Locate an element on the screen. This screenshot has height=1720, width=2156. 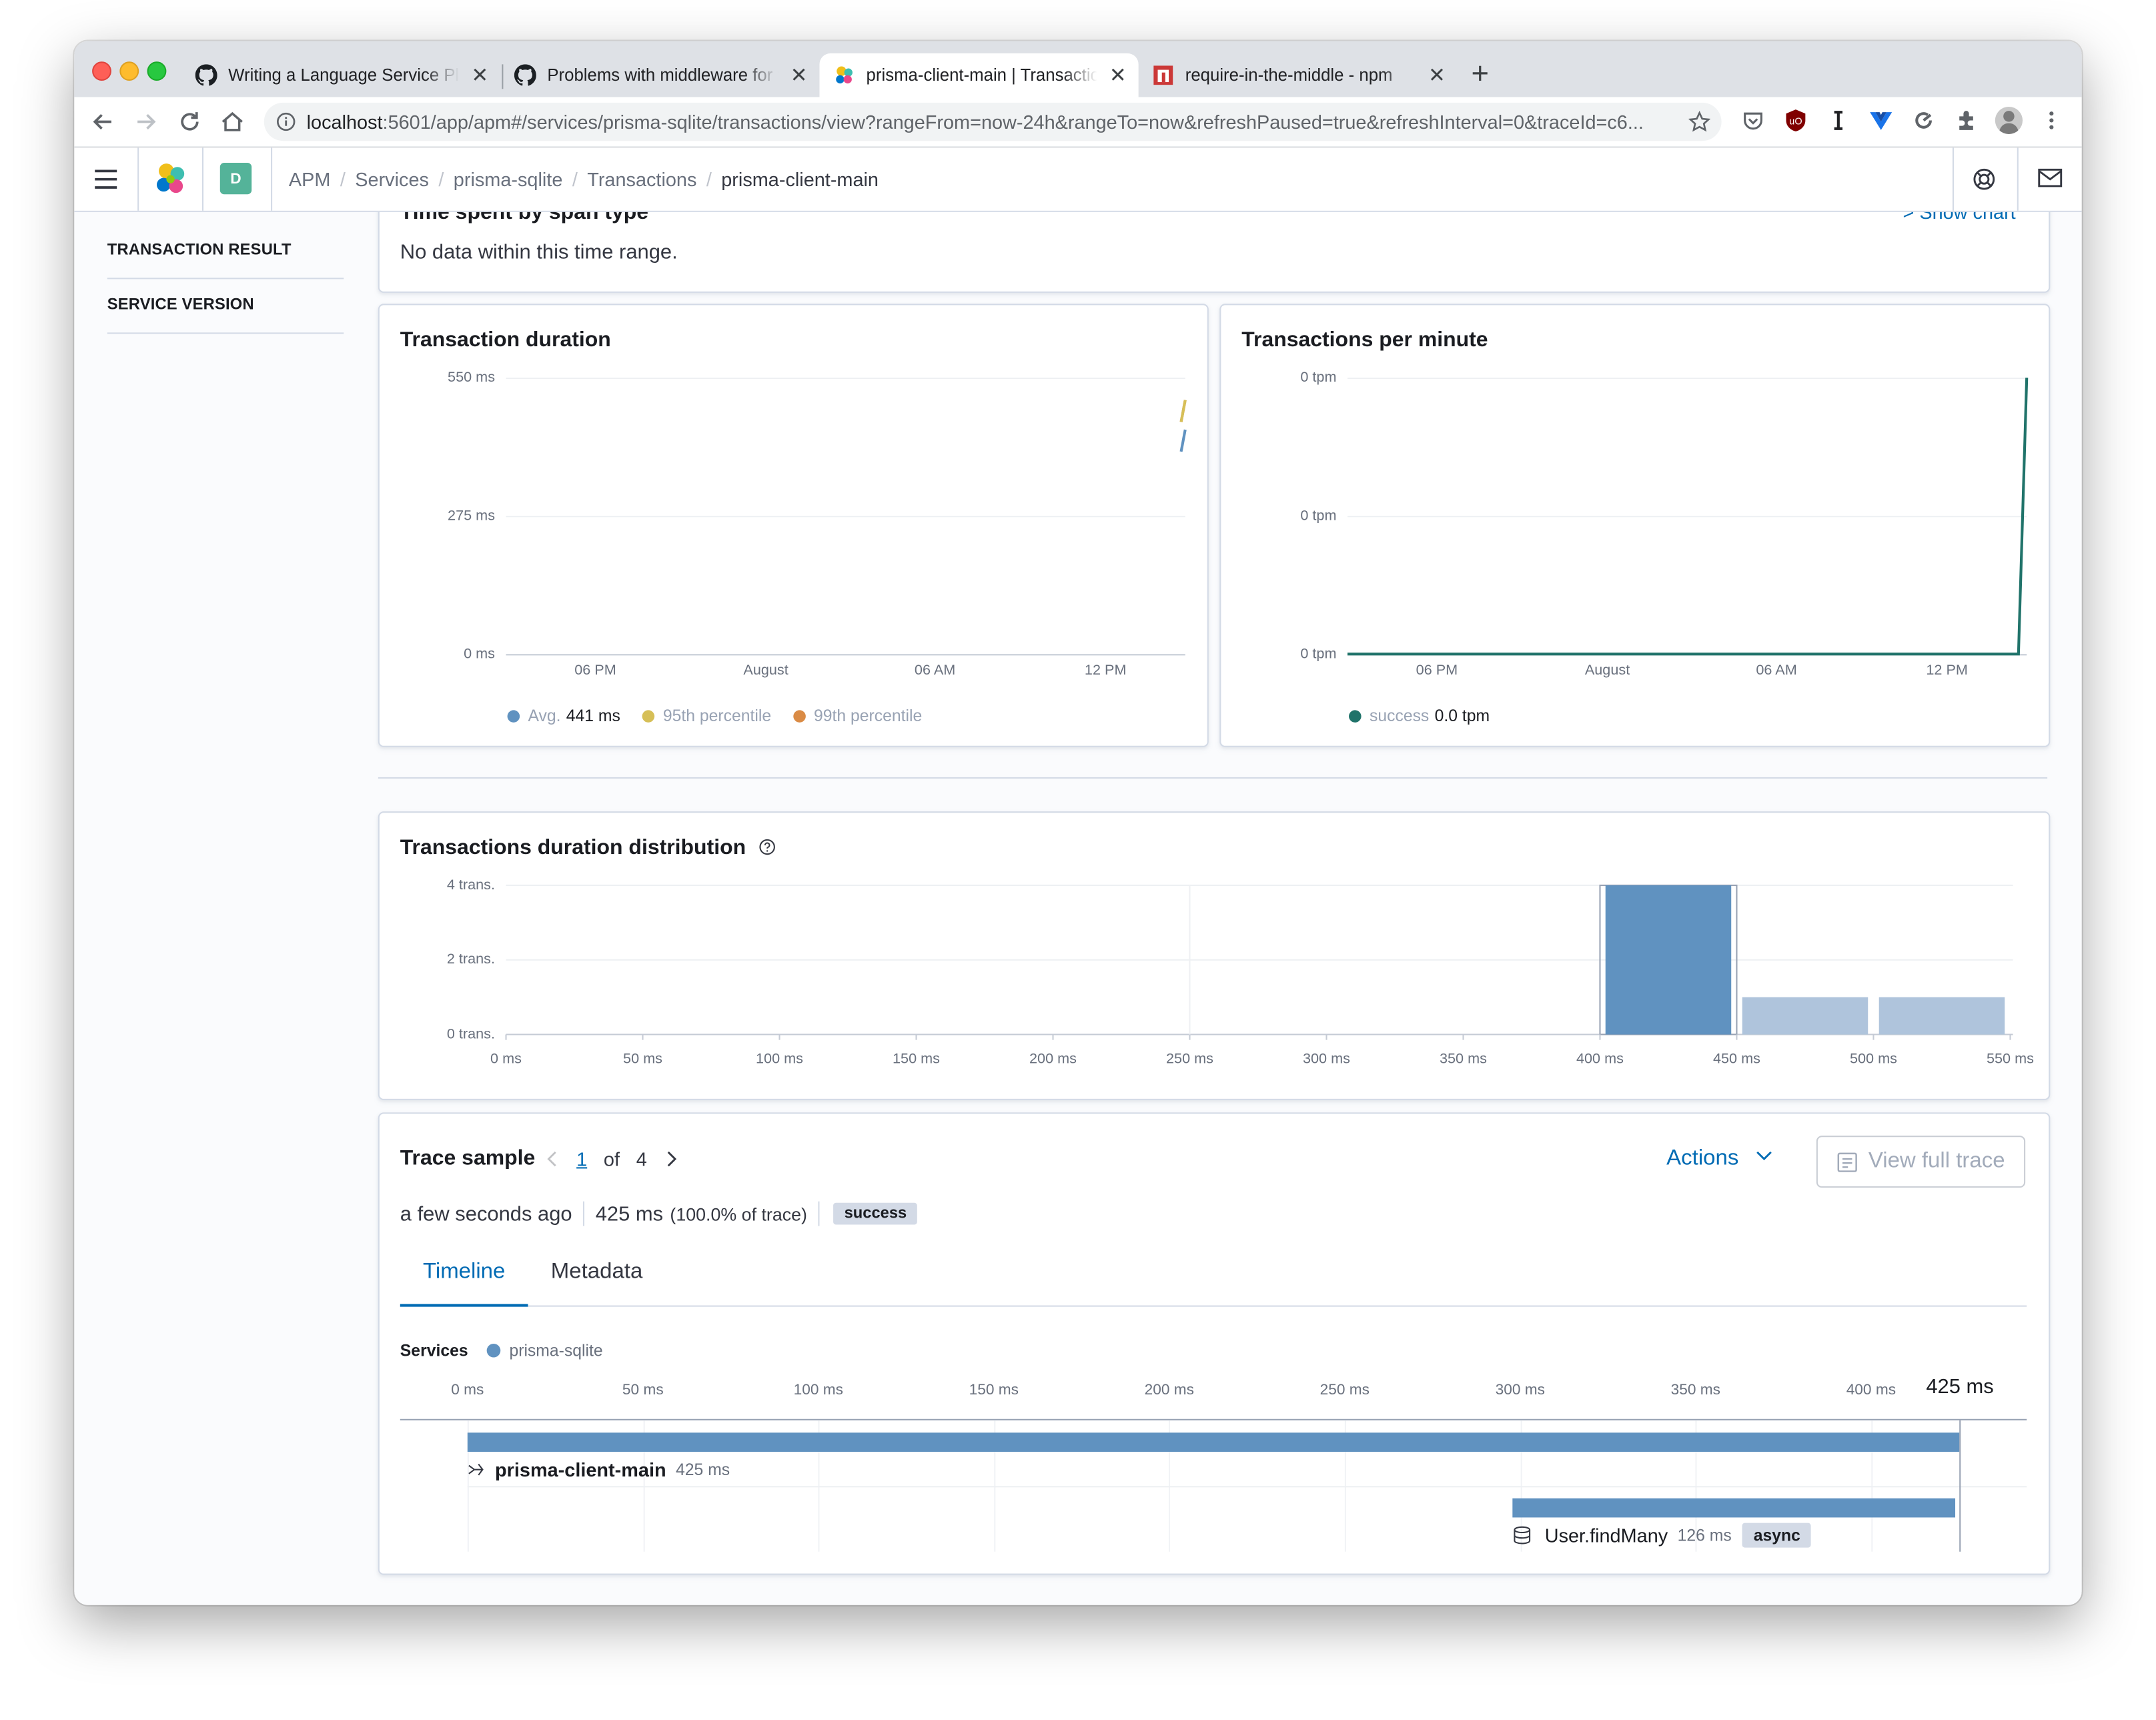
view-full-trace-button: View full trace is located at coordinates (1921, 1162).